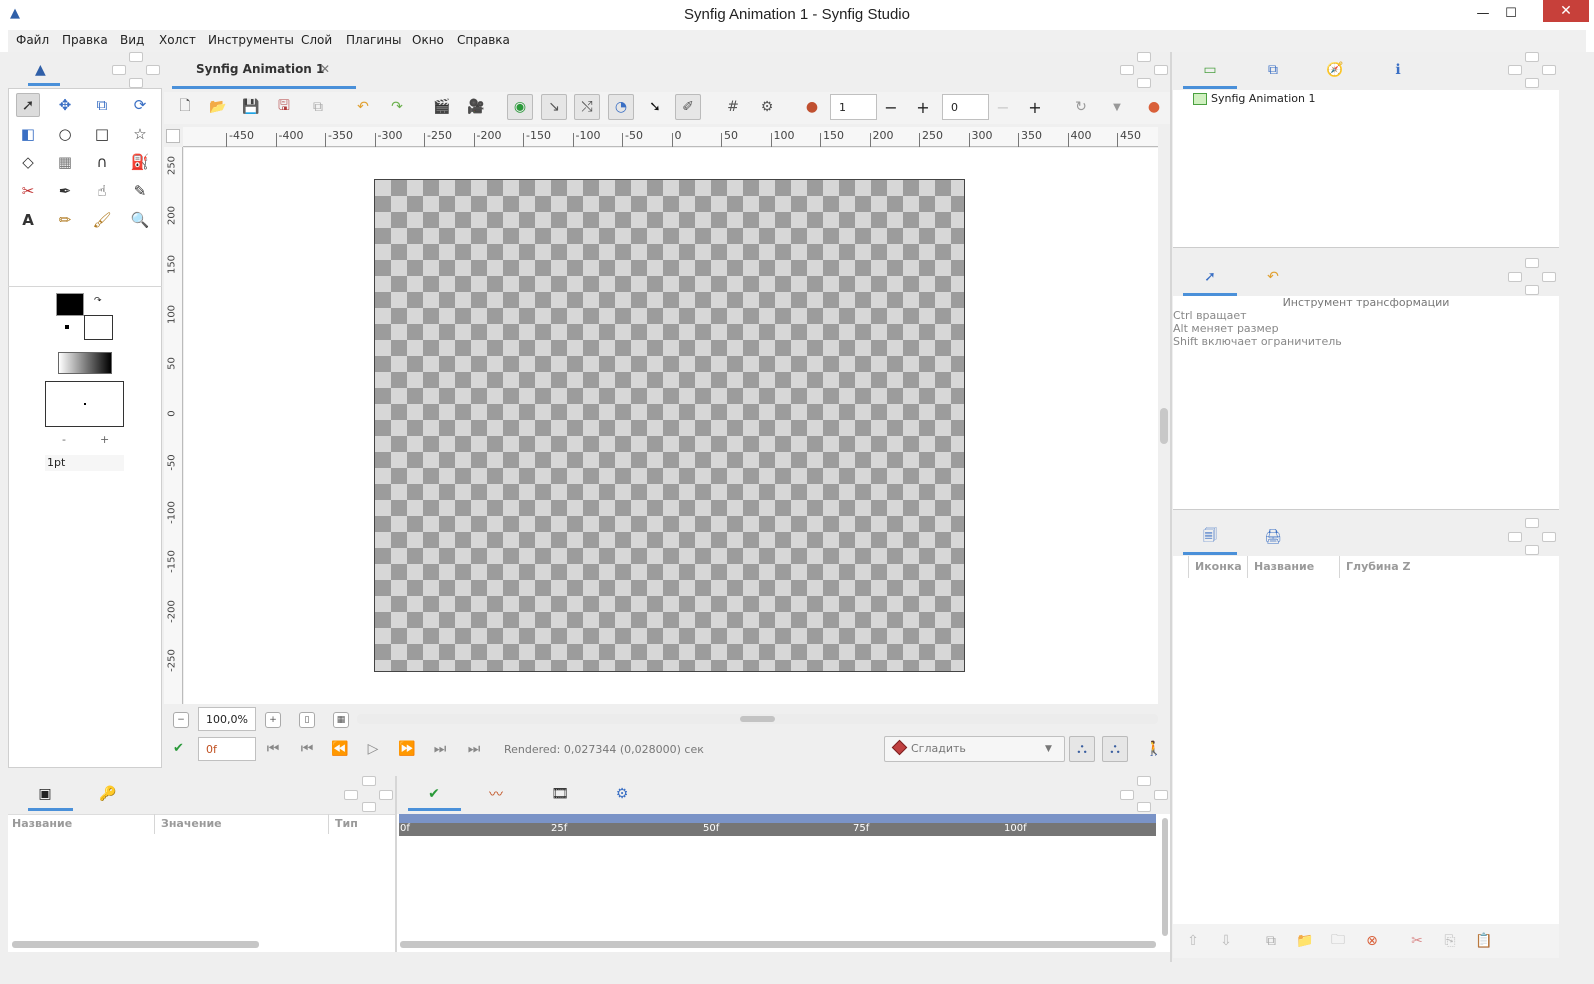  I want to click on seek-prev-frame-icon: ⏪, so click(340, 749).